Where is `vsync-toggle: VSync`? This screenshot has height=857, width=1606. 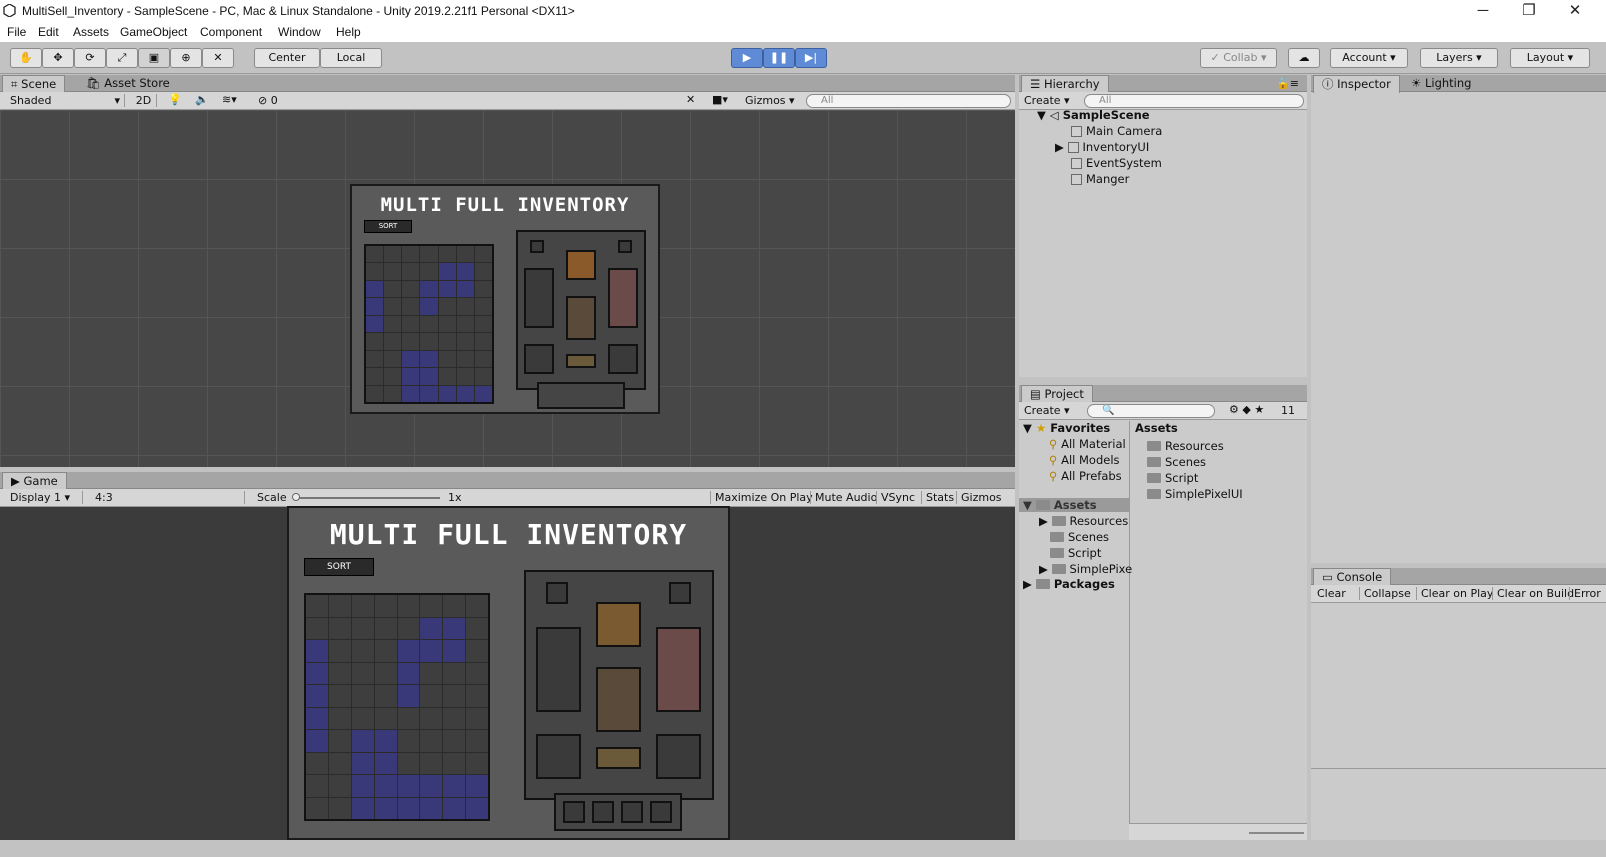
vsync-toggle: VSync is located at coordinates (895, 497).